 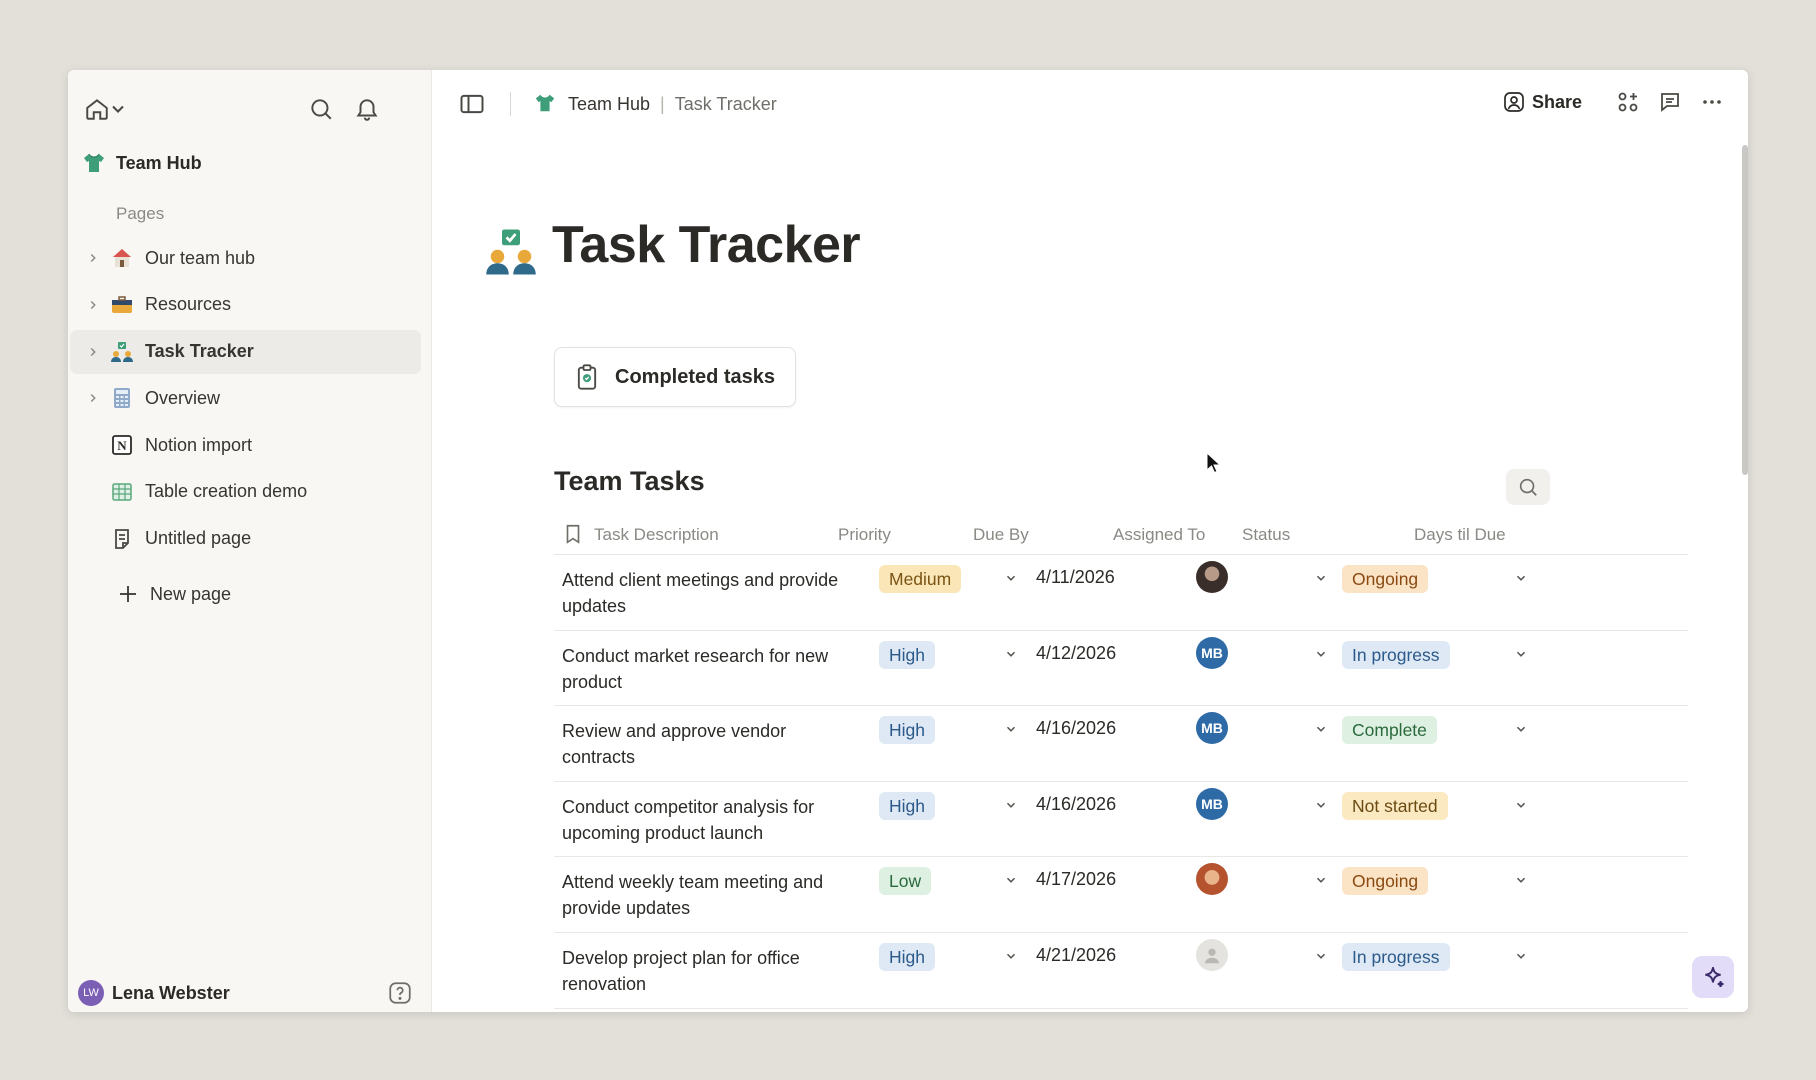 What do you see at coordinates (1712, 102) in the screenshot?
I see `more-icon` at bounding box center [1712, 102].